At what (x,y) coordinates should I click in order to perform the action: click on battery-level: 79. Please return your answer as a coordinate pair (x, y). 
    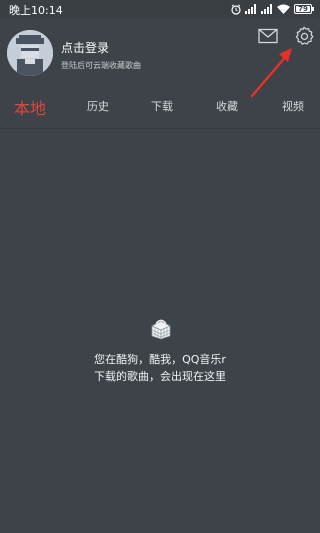
    Looking at the image, I should click on (303, 9).